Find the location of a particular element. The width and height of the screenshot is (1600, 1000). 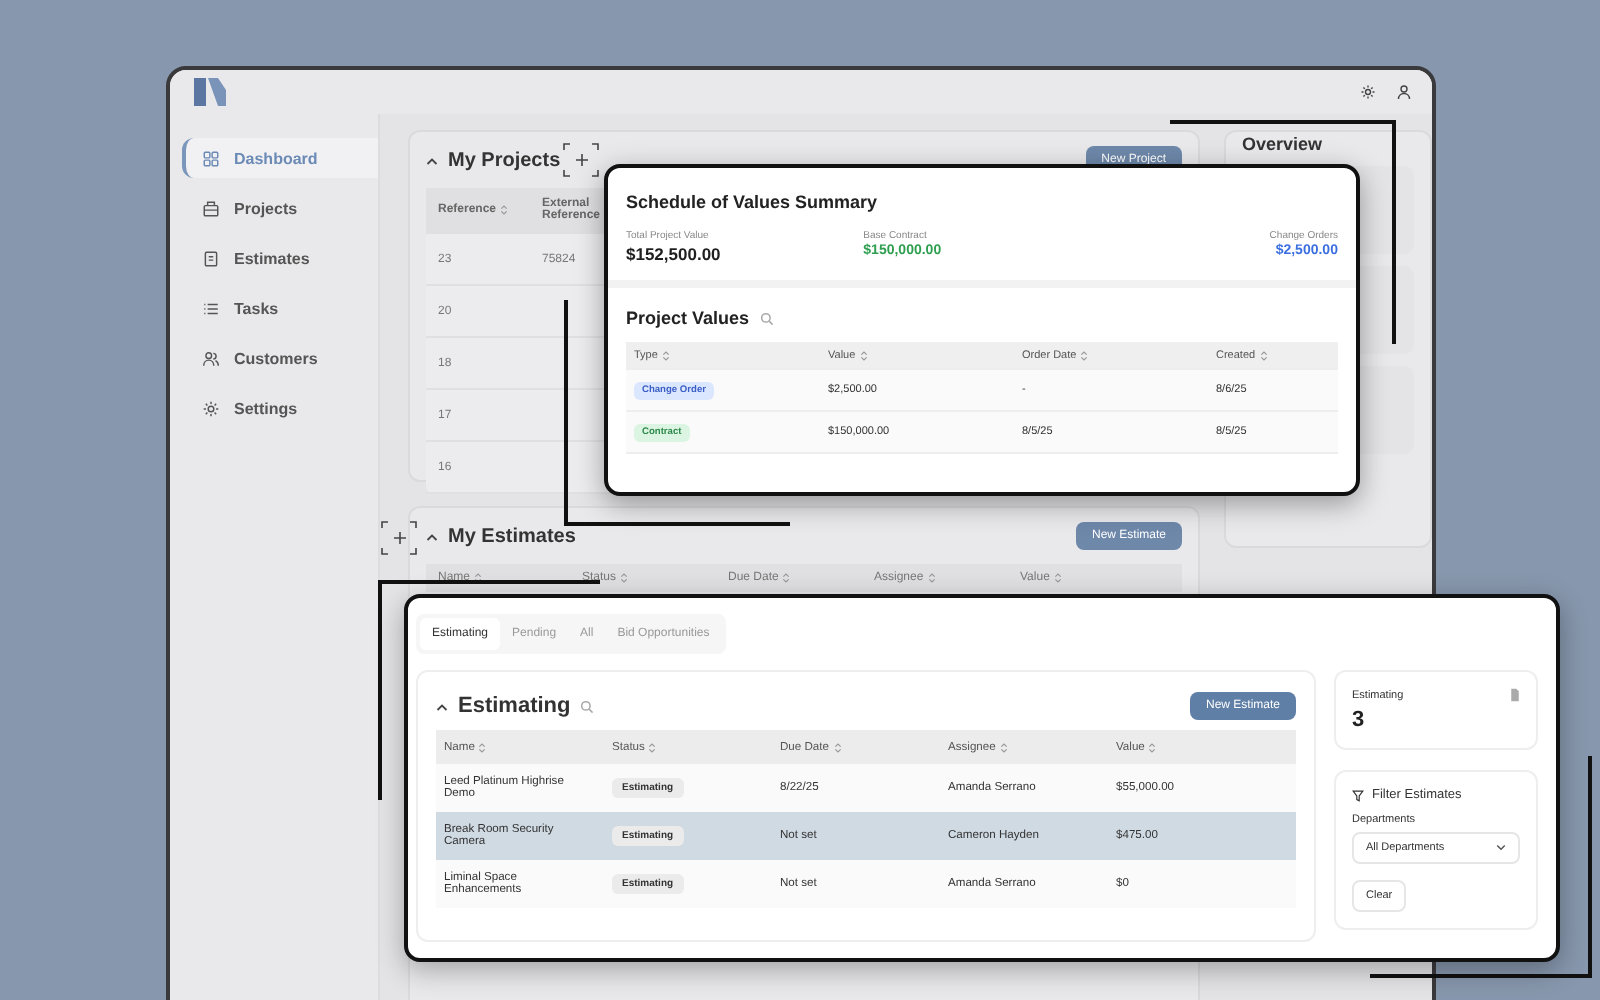

sort-icon is located at coordinates (478, 578).